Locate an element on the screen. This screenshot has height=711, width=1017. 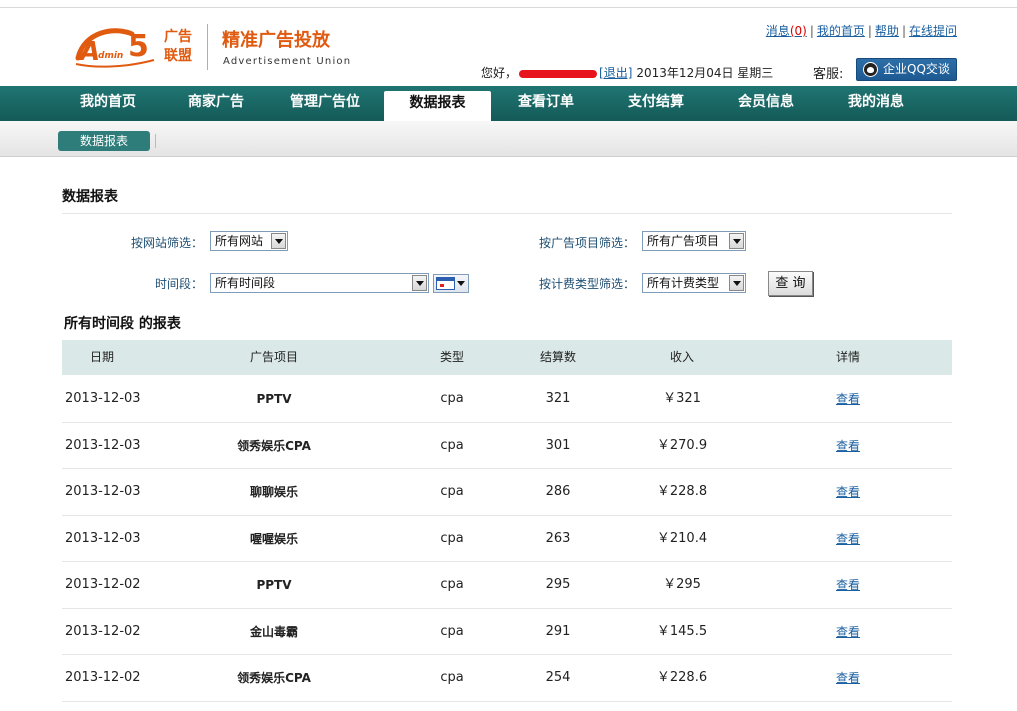
fee-type-filter-select: 所有计费类型 is located at coordinates (694, 283).